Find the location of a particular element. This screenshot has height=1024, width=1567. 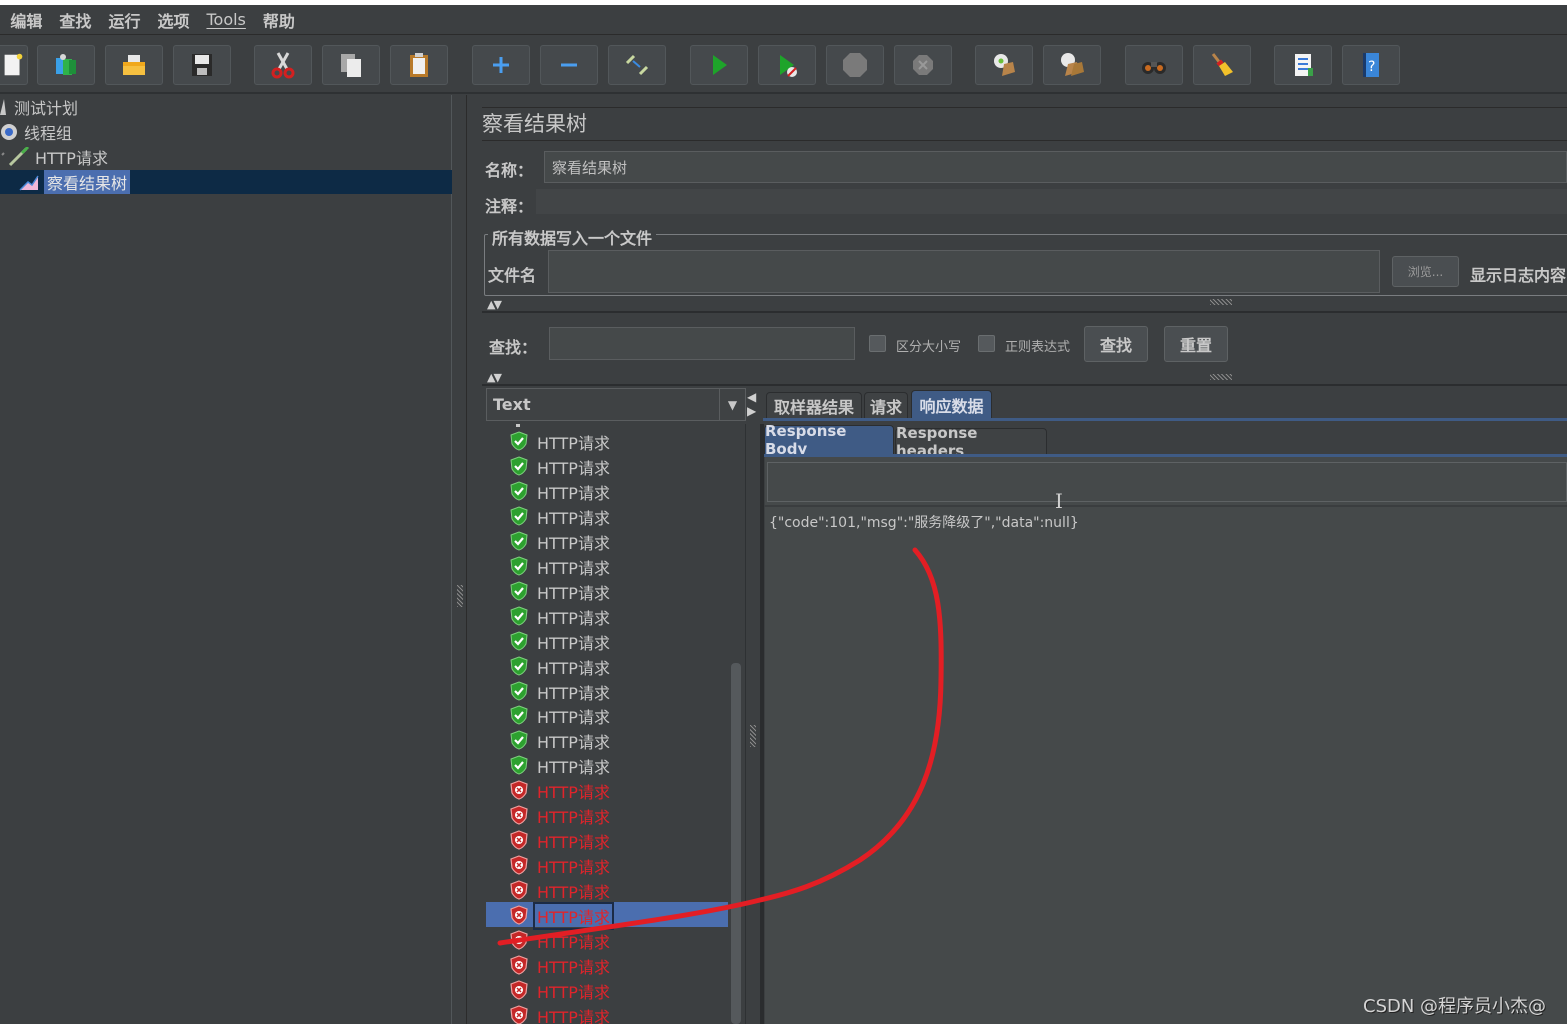

broom-icon is located at coordinates (1222, 64).